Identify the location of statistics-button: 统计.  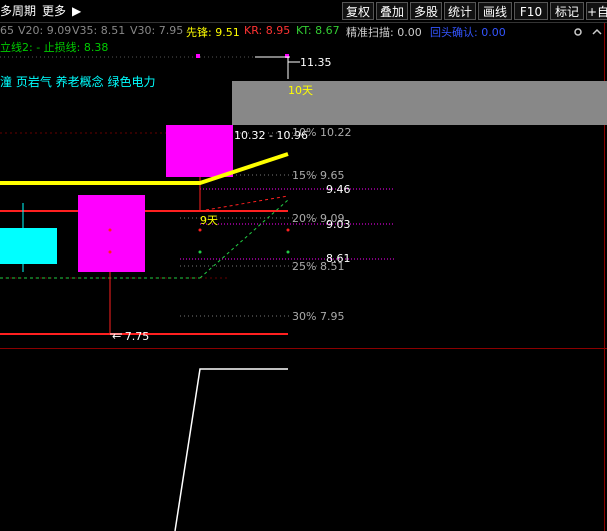
(460, 11).